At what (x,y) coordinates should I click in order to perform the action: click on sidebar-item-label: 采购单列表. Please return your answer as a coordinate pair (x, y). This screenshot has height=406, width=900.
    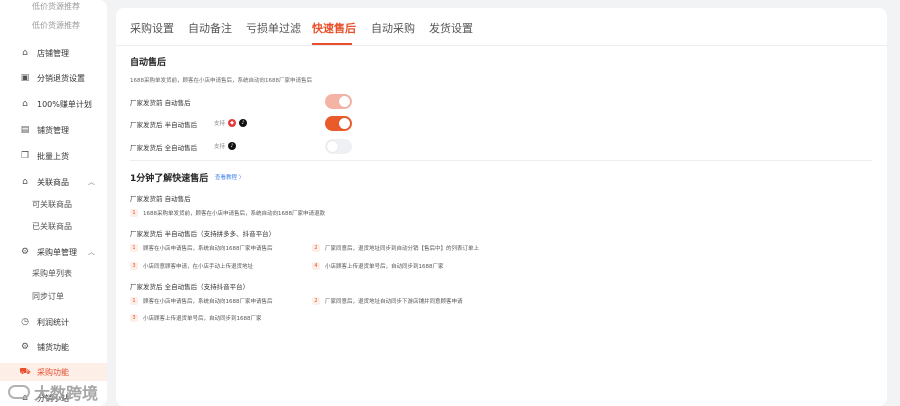
    Looking at the image, I should click on (52, 273).